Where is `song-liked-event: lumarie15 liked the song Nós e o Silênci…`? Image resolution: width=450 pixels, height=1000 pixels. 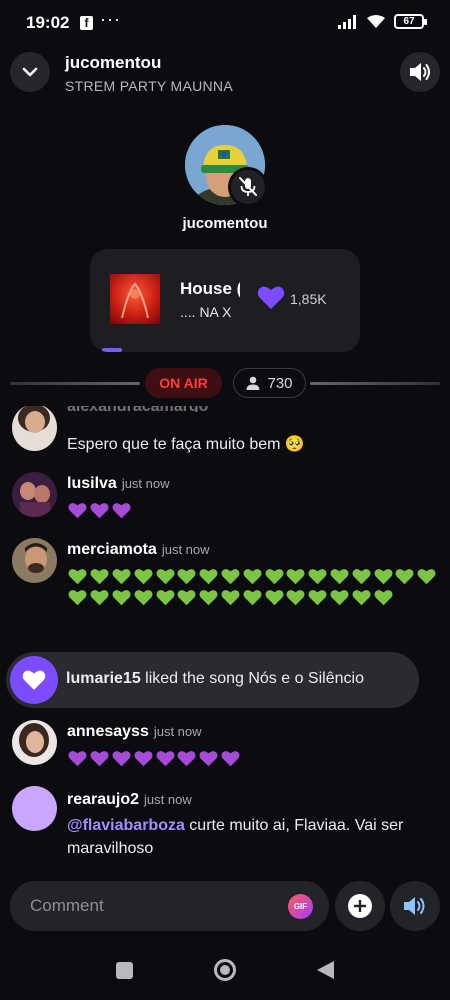 song-liked-event: lumarie15 liked the song Nós e o Silênci… is located at coordinates (212, 680).